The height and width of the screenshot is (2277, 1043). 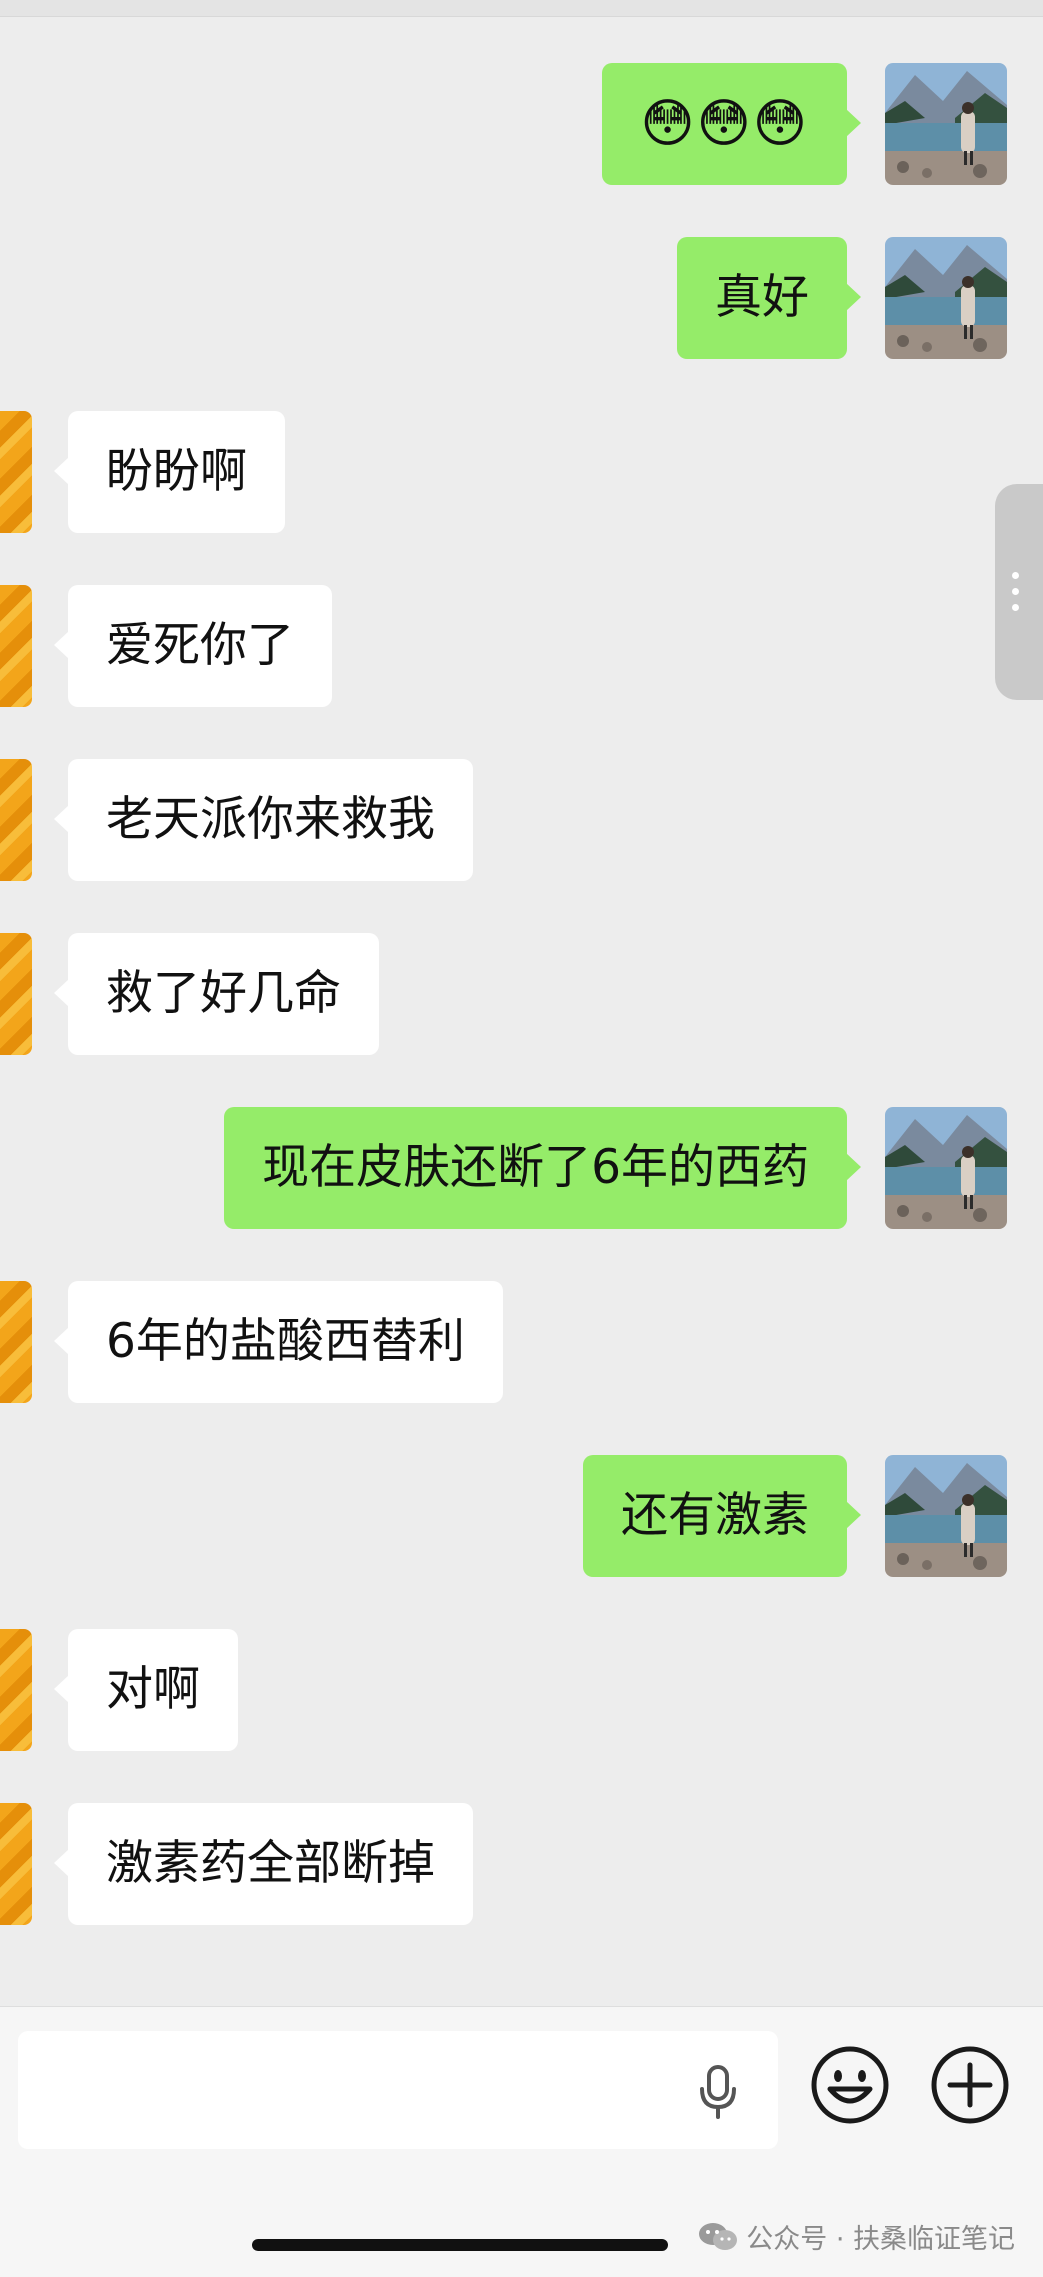 I want to click on message-row: 对啊, so click(x=521, y=1691).